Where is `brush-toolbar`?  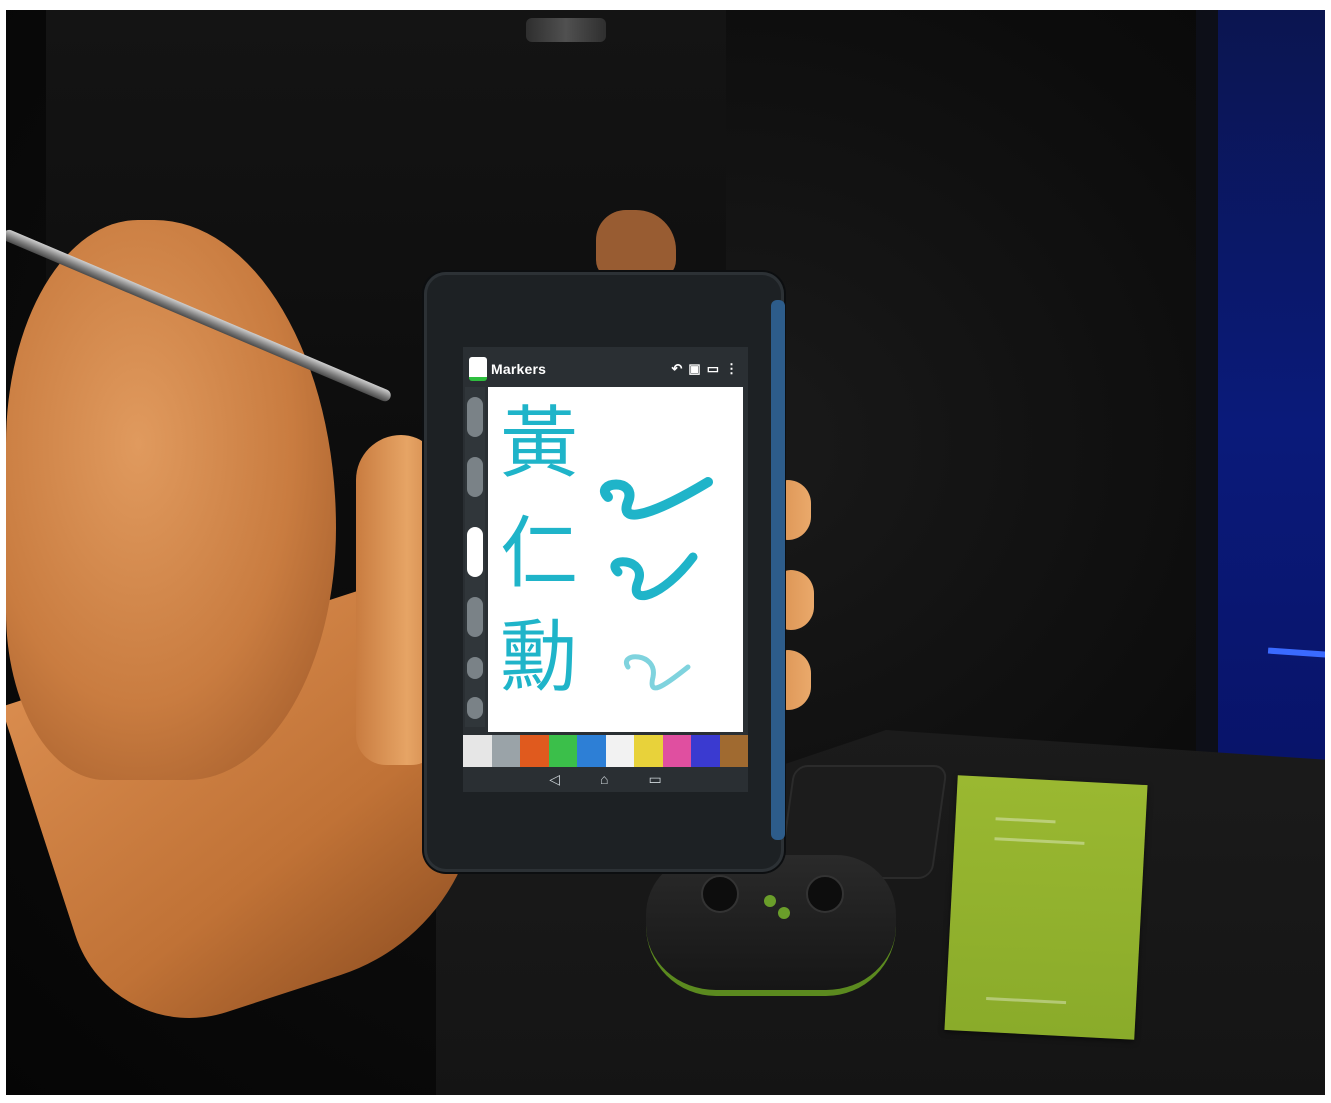 brush-toolbar is located at coordinates (475, 557).